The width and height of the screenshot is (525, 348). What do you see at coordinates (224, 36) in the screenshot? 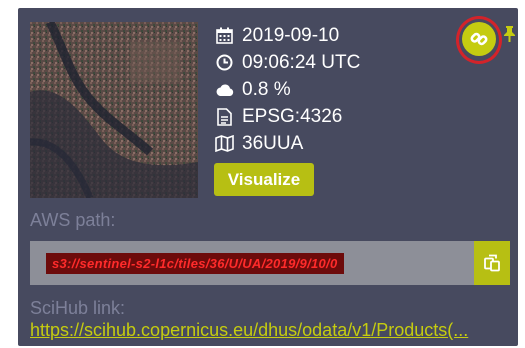
I see `calendar-icon` at bounding box center [224, 36].